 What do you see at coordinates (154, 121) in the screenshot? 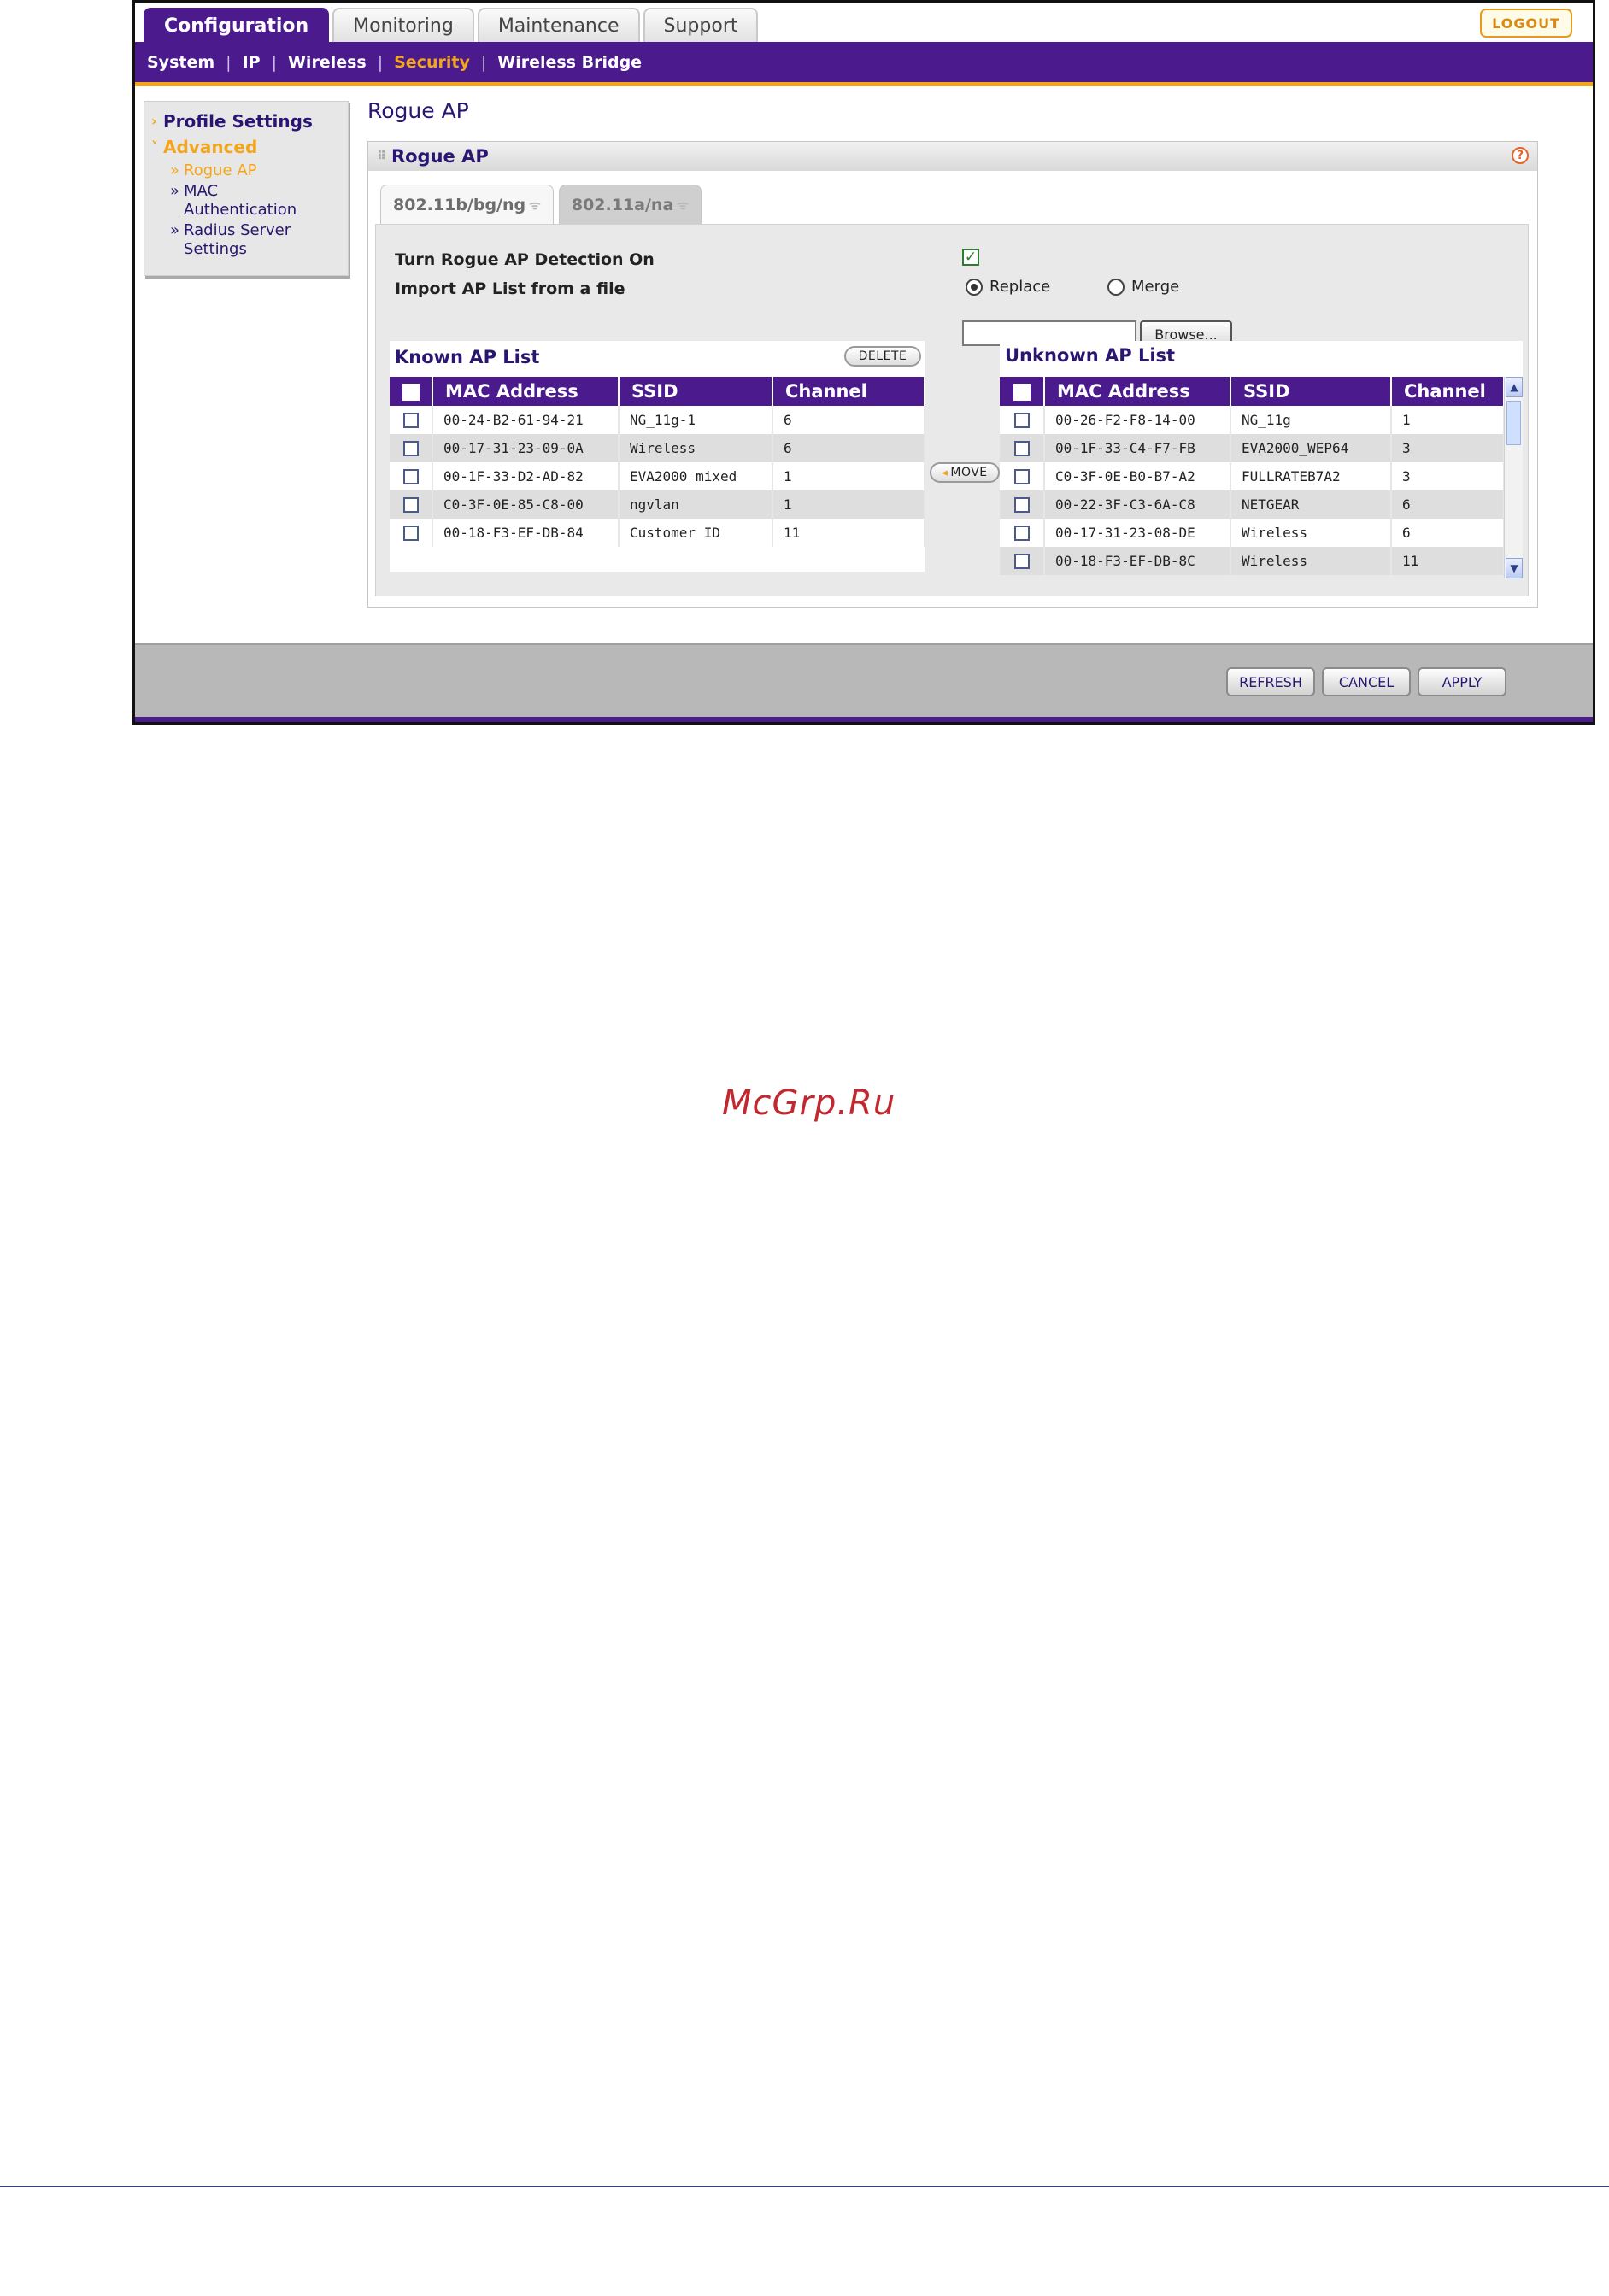
I see `chevron-right-icon: ›` at bounding box center [154, 121].